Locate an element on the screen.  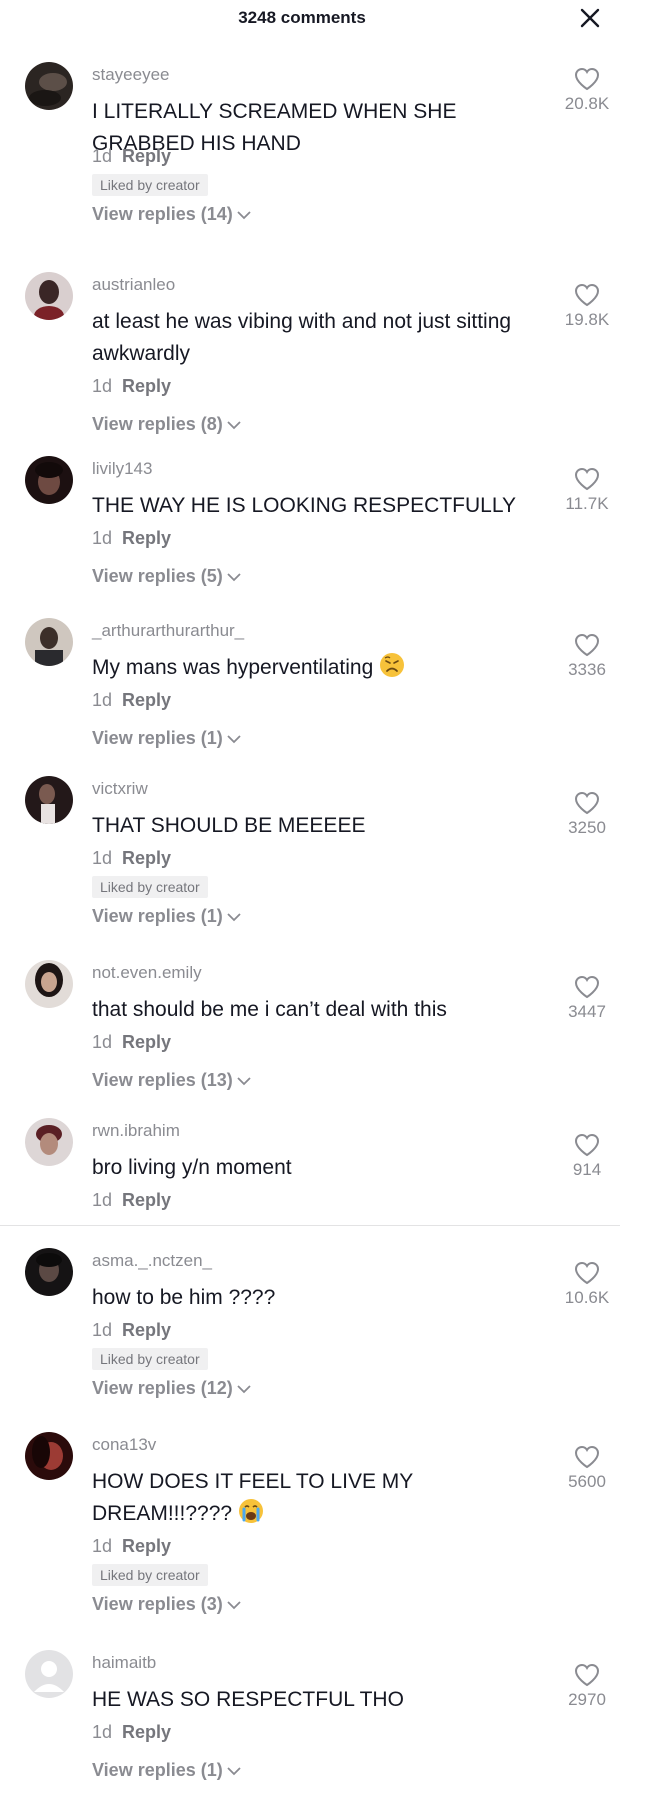
like-count: 3336 is located at coordinates (587, 669).